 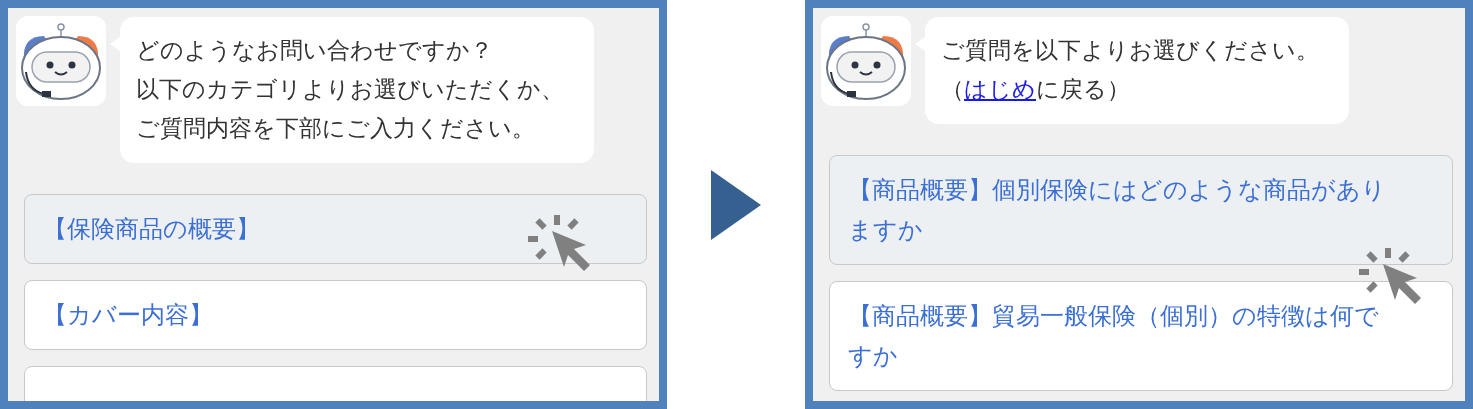 What do you see at coordinates (1137, 70) in the screenshot?
I see `bot-message: ご質問を以下よりお選びください。 （はじめに戻る）` at bounding box center [1137, 70].